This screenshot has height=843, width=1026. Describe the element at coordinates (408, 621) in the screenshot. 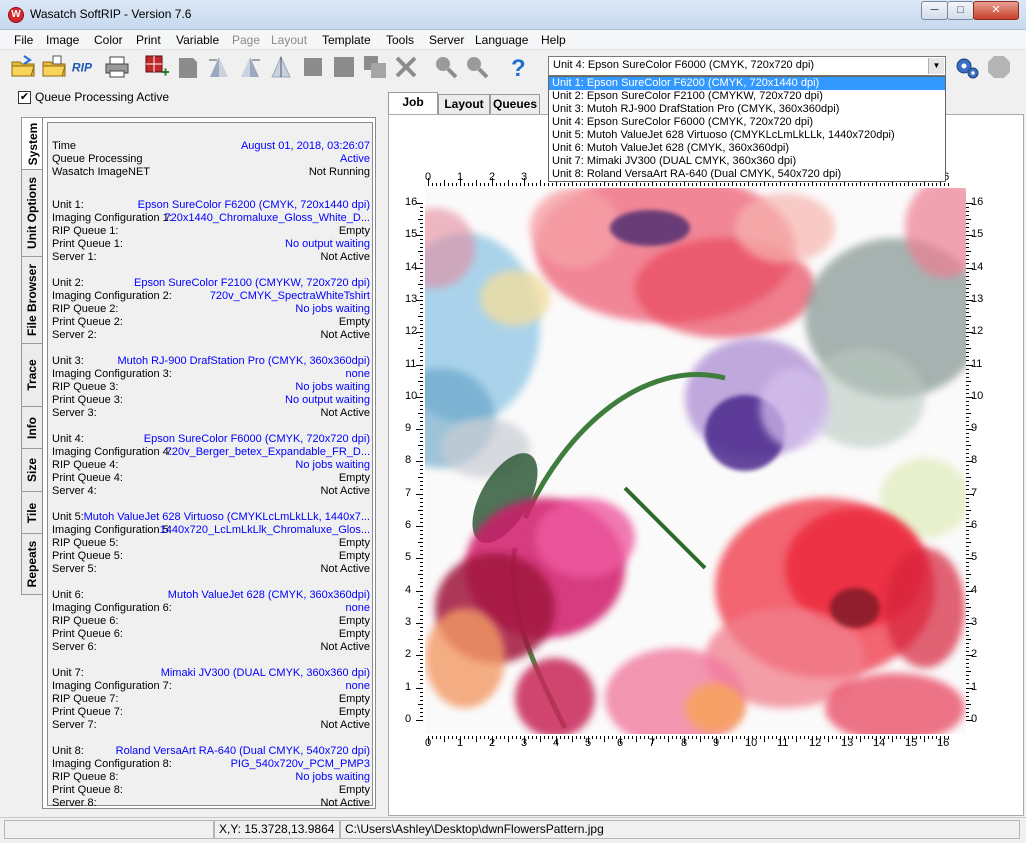

I see `ruler-label: 3` at that location.